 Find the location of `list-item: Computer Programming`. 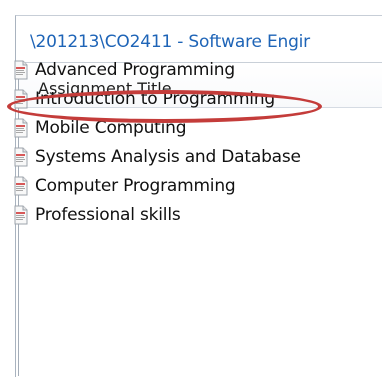

list-item: Computer Programming is located at coordinates (193, 186).